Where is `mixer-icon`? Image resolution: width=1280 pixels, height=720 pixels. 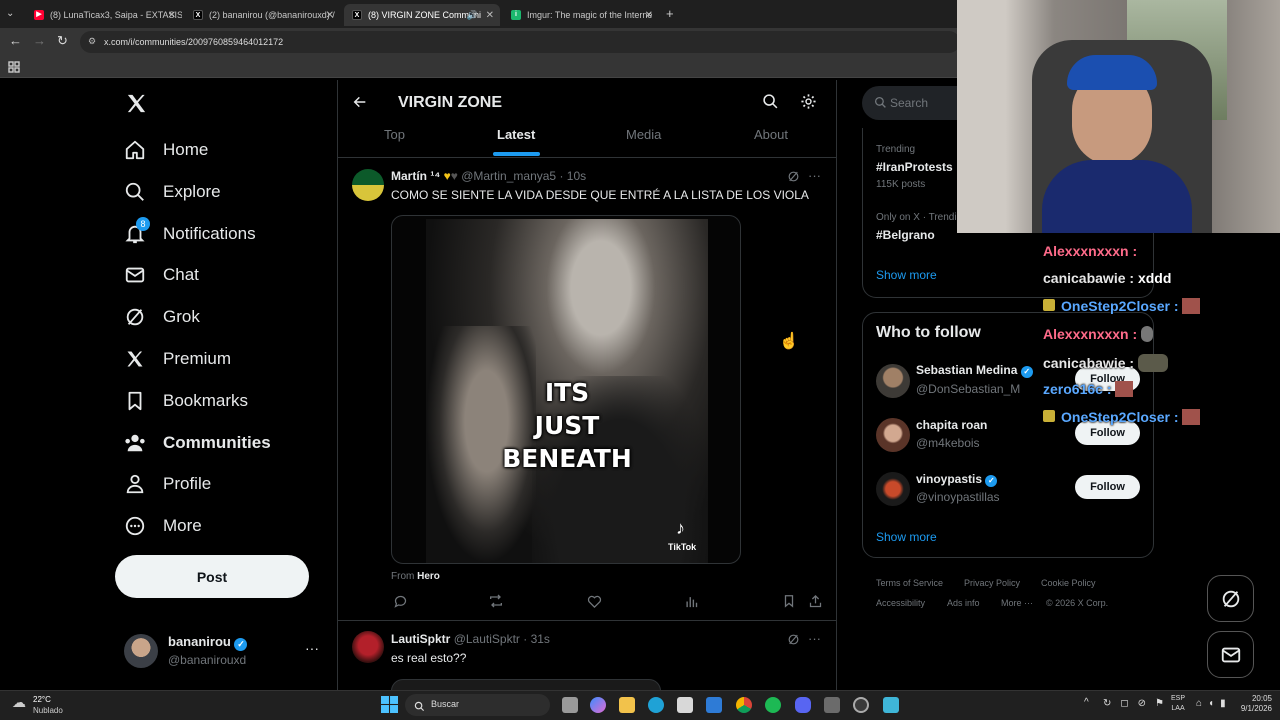 mixer-icon is located at coordinates (832, 705).